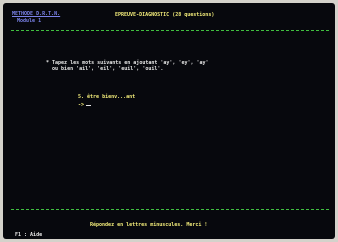 The height and width of the screenshot is (242, 338). What do you see at coordinates (165, 15) in the screenshot?
I see `screen-title: EPREUVE-DIAGNOSTIC (28 questions)` at bounding box center [165, 15].